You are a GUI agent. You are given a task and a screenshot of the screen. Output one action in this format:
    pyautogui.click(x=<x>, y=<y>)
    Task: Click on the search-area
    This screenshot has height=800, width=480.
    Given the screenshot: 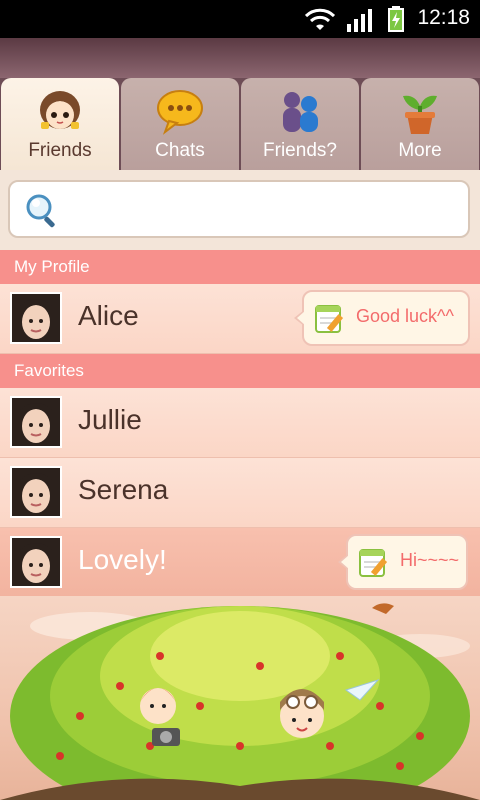 What is the action you would take?
    pyautogui.click(x=240, y=210)
    